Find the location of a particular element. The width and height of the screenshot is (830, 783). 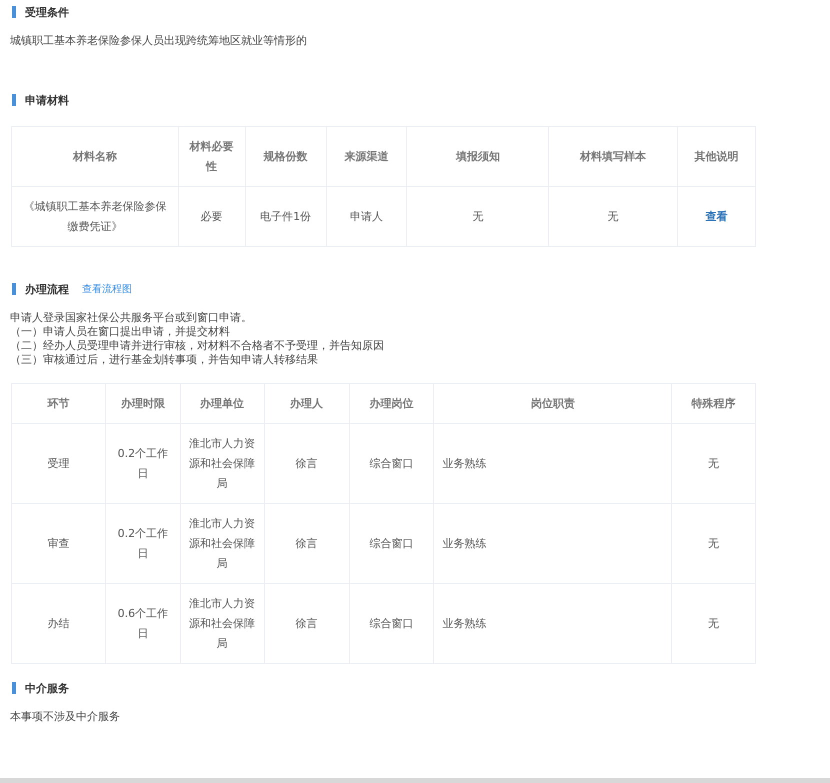

column-header: 特殊程序 is located at coordinates (714, 404).